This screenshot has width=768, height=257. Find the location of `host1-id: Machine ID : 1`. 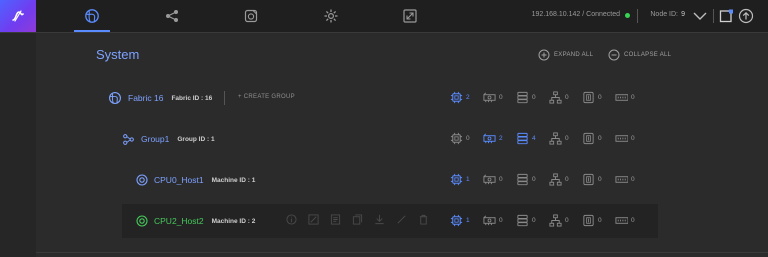

host1-id: Machine ID : 1 is located at coordinates (233, 180).